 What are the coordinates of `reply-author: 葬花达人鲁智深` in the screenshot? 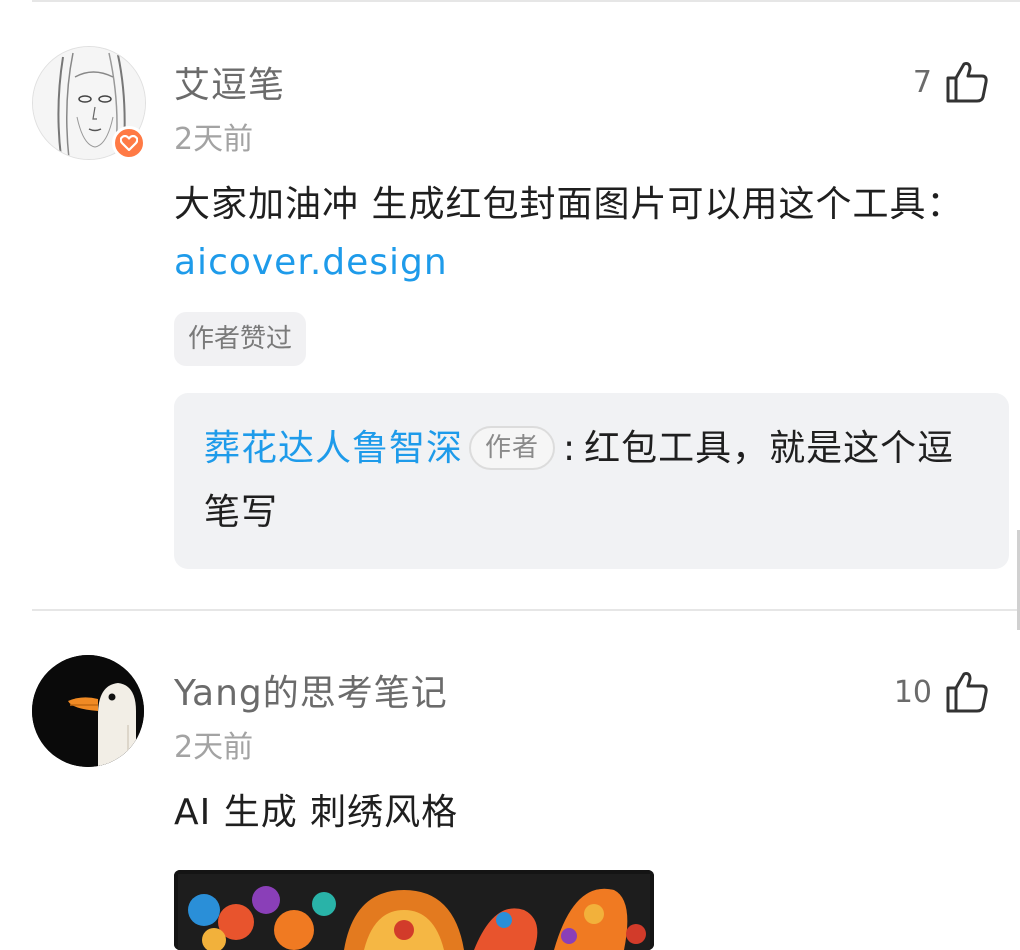 It's located at (333, 448).